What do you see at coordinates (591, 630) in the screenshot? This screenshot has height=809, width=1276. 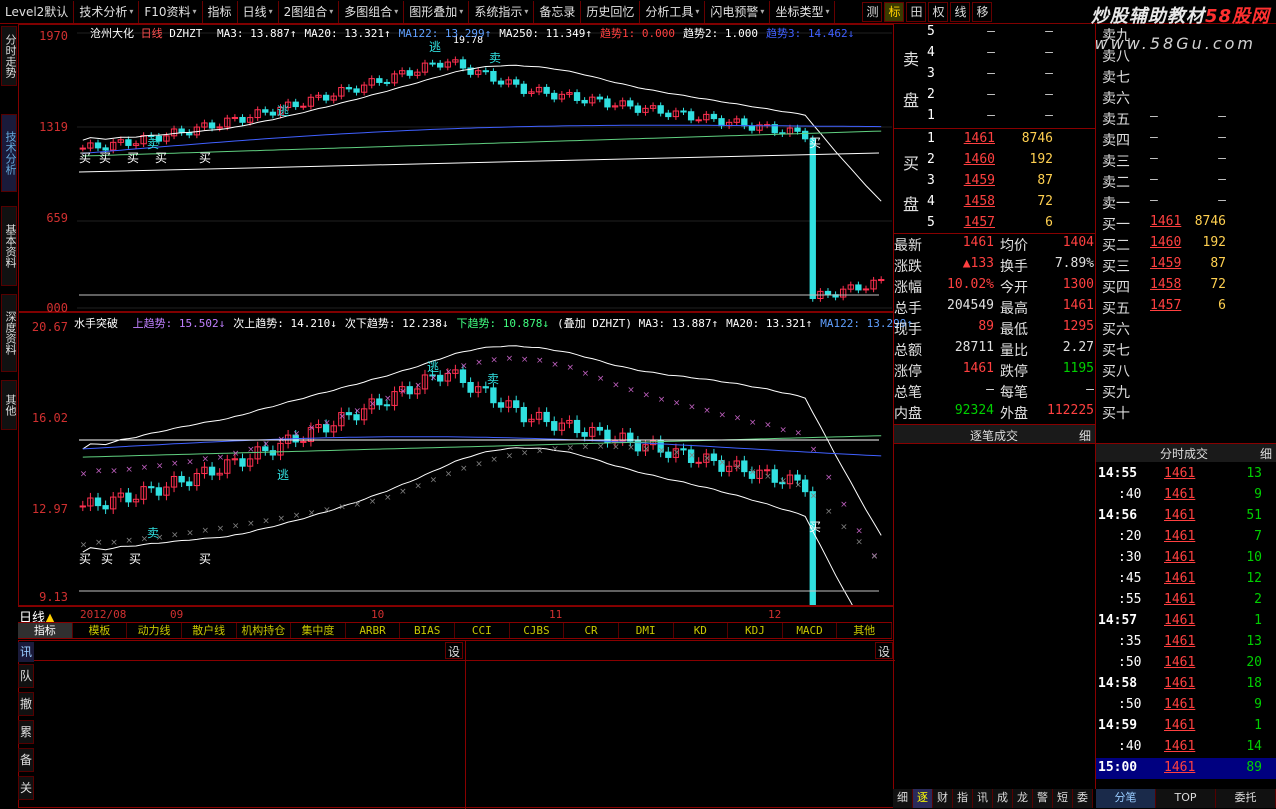 I see `indicator-tab: CR` at bounding box center [591, 630].